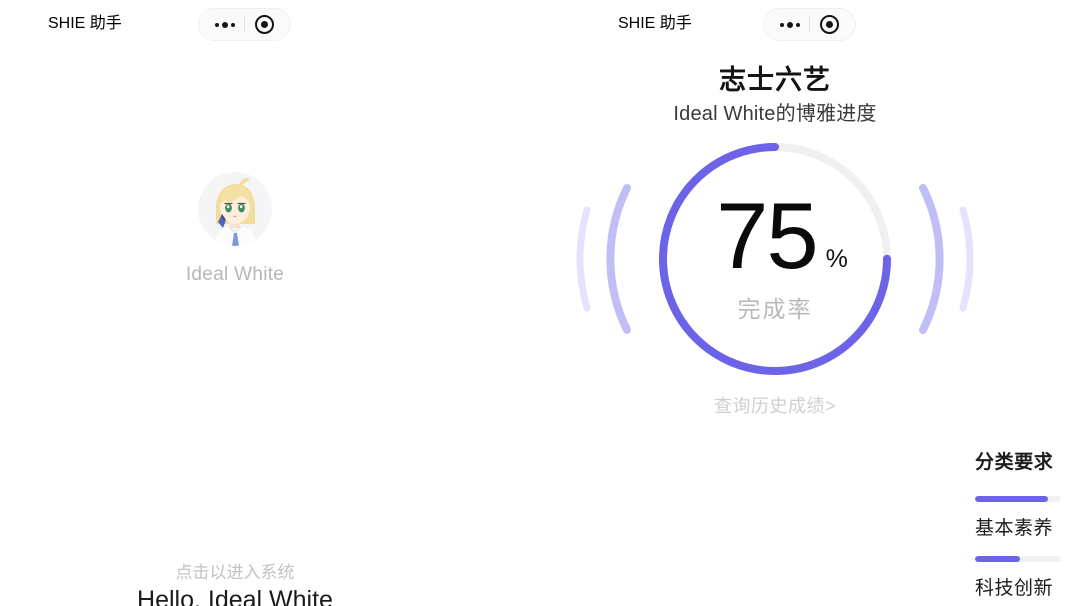  Describe the element at coordinates (1014, 588) in the screenshot. I see `category-label: 科技创新` at that location.